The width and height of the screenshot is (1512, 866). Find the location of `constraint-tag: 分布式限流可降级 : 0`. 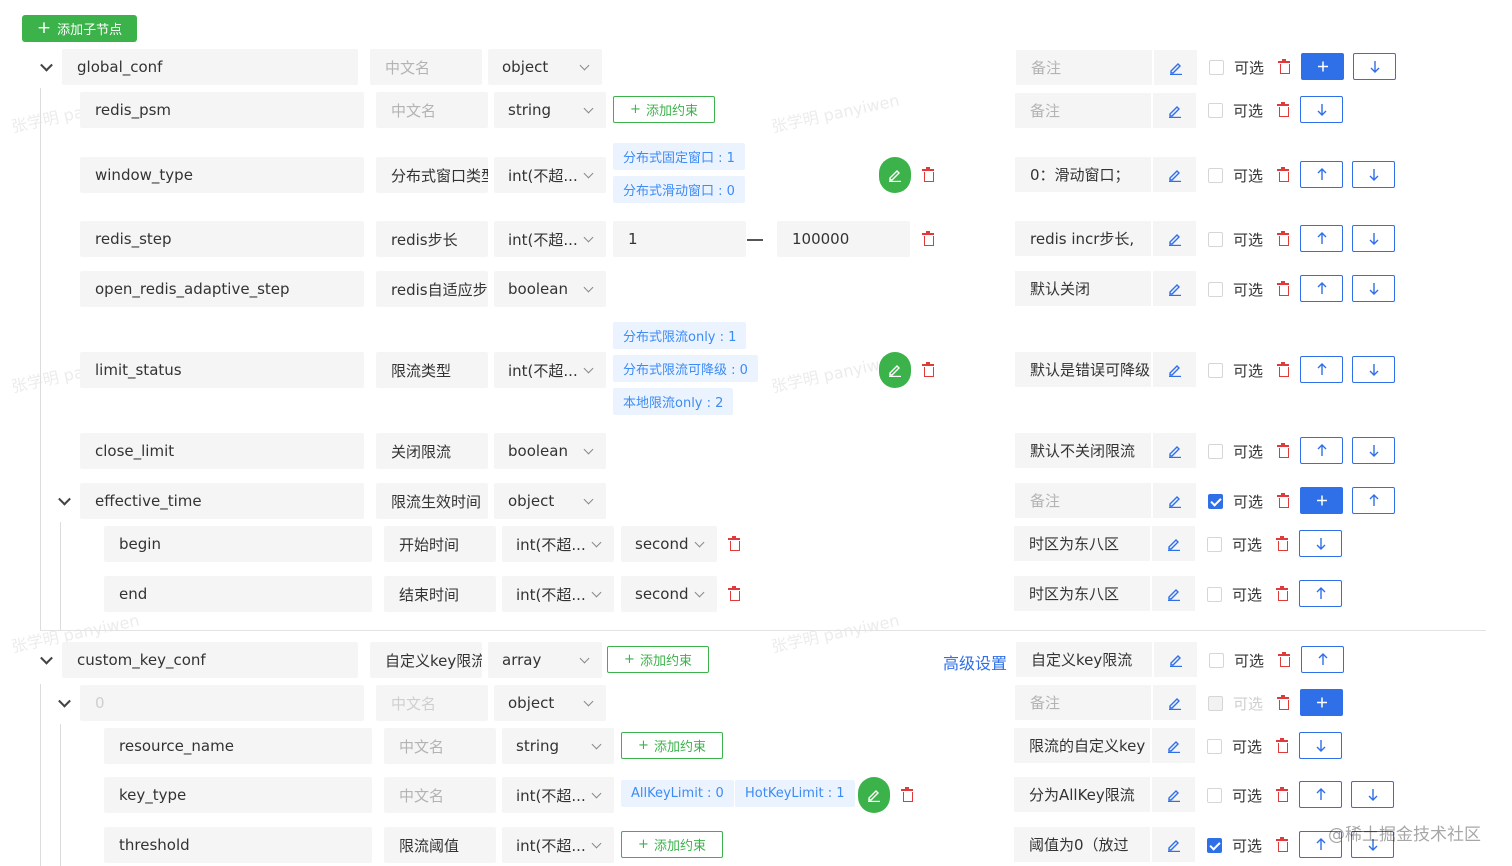

constraint-tag: 分布式限流可降级 : 0 is located at coordinates (685, 368).